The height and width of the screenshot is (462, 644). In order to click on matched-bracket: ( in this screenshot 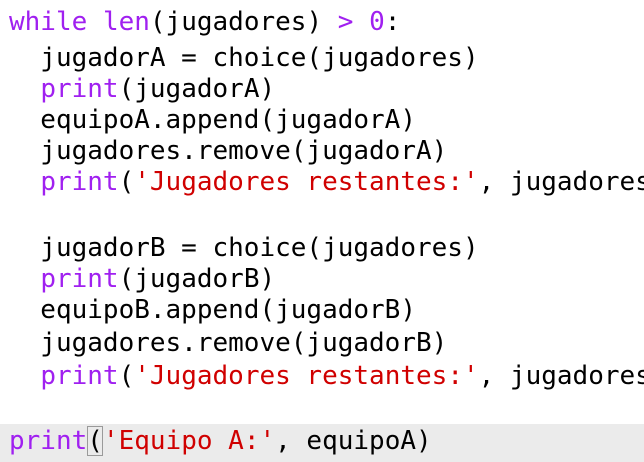, I will do `click(95, 441)`.